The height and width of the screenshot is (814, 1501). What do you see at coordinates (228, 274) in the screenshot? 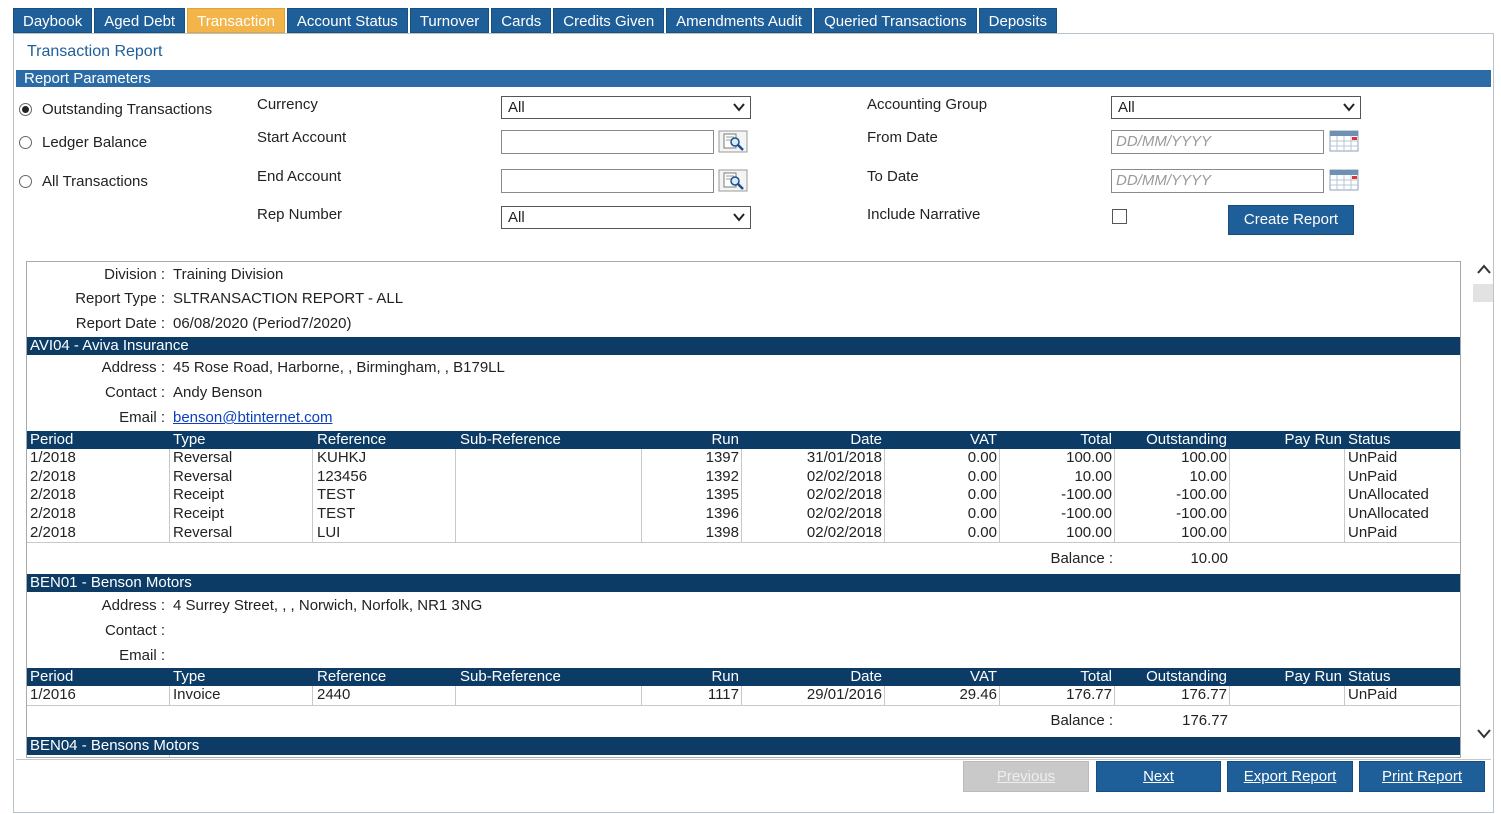
I see `division-value: Training Division` at bounding box center [228, 274].